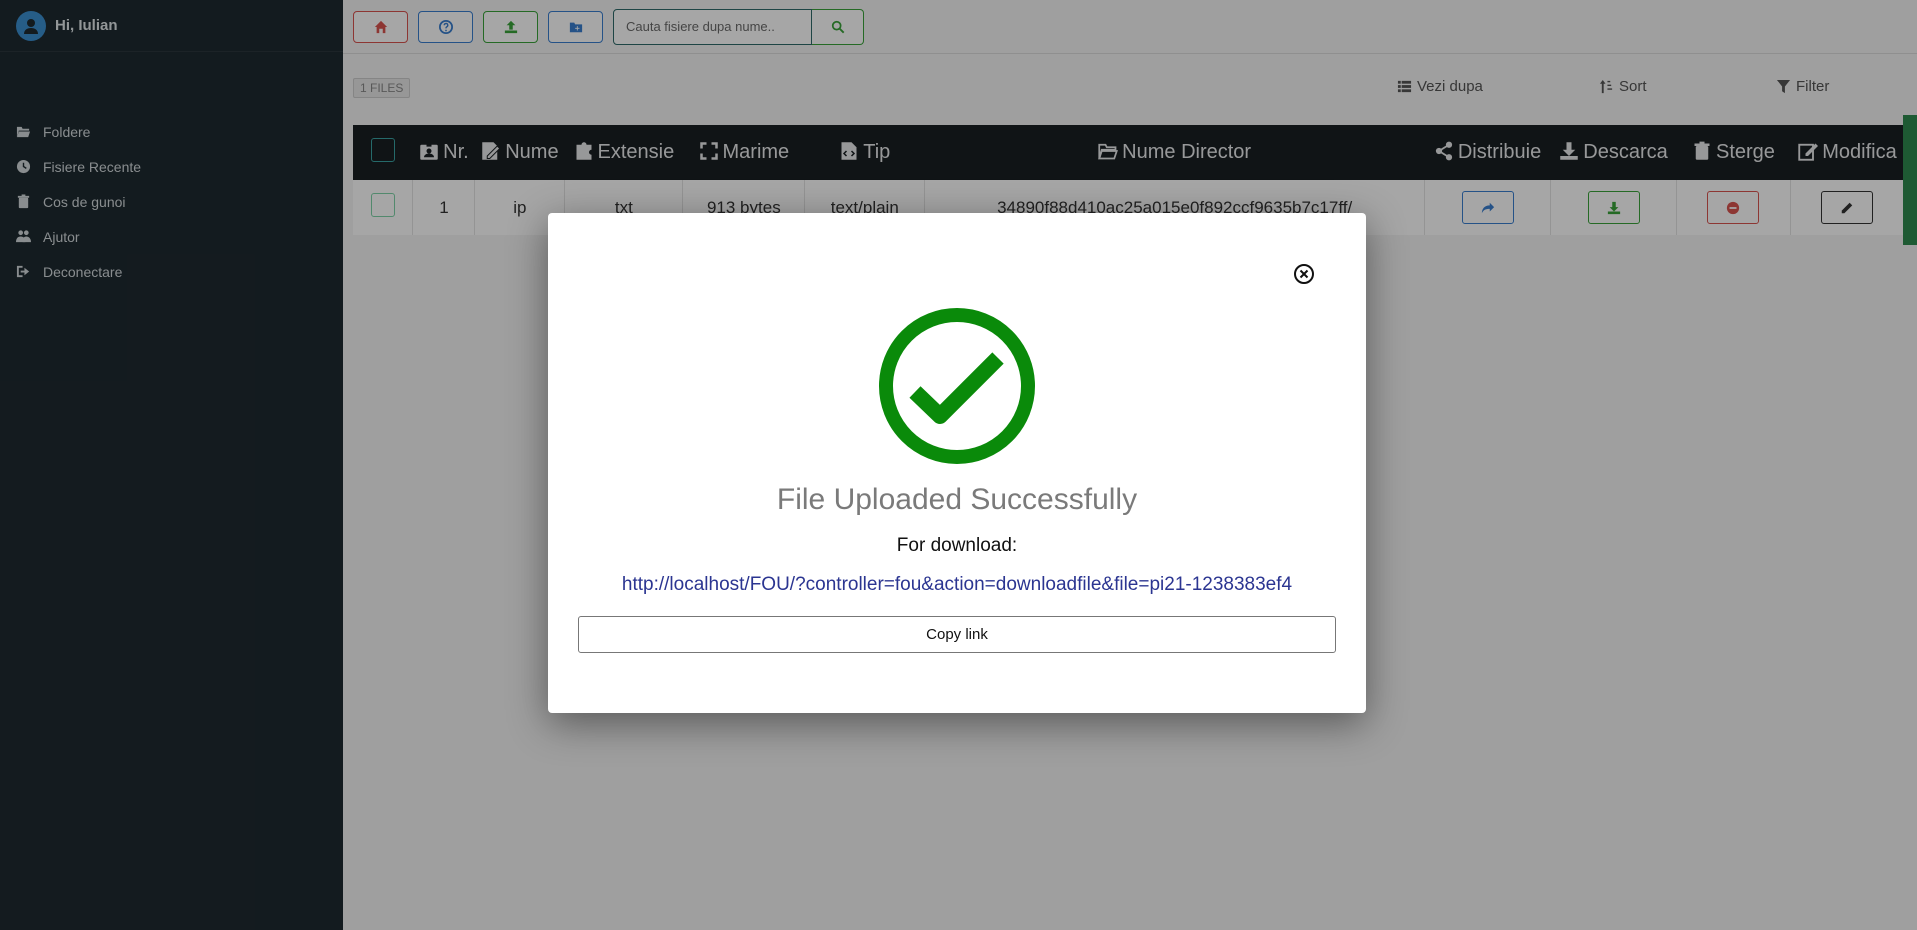 Image resolution: width=1917 pixels, height=930 pixels. Describe the element at coordinates (957, 634) in the screenshot. I see `copy-link-button: Copy link` at that location.